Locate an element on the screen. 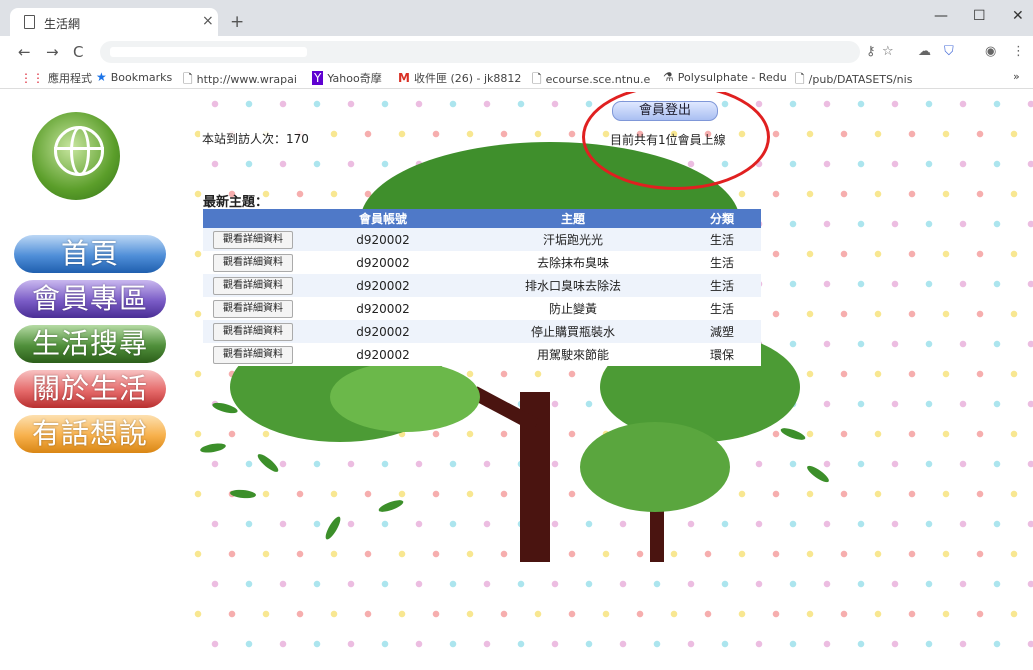 Image resolution: width=1033 pixels, height=670 pixels. table-header: 會員帳號 主題 分類 is located at coordinates (482, 218).